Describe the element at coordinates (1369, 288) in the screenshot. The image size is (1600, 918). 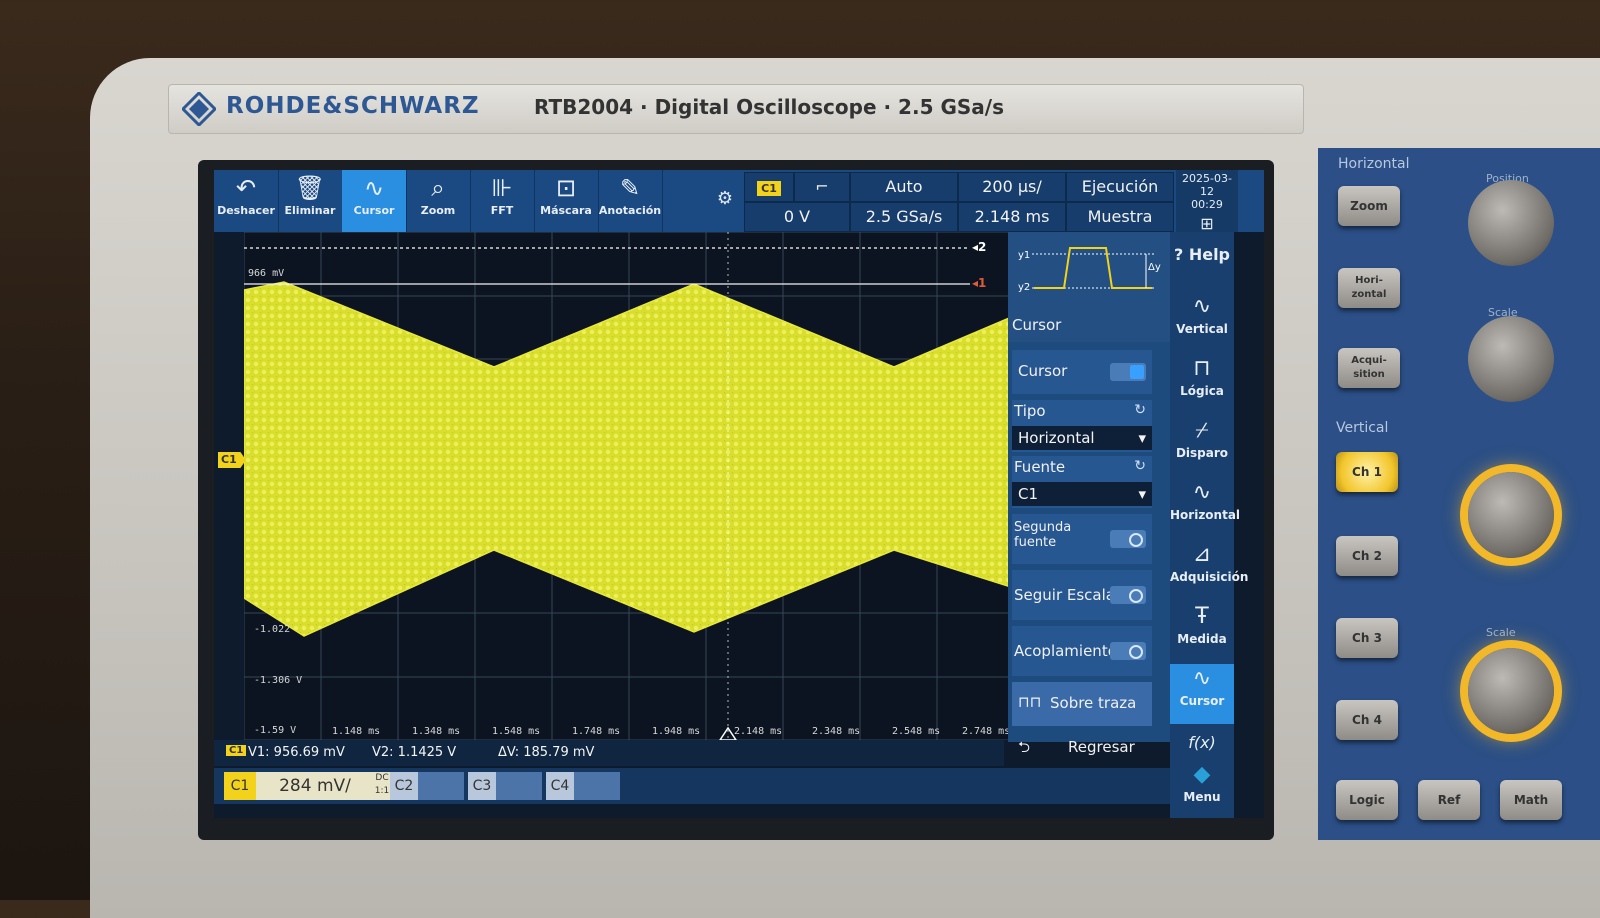
I see `horizontal-hw-button: Hori-zontal` at that location.